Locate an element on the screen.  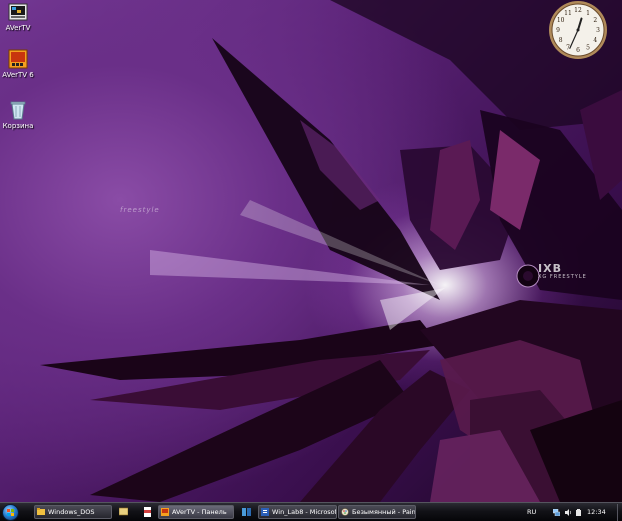
clock-numeral: 5 is located at coordinates (588, 48).